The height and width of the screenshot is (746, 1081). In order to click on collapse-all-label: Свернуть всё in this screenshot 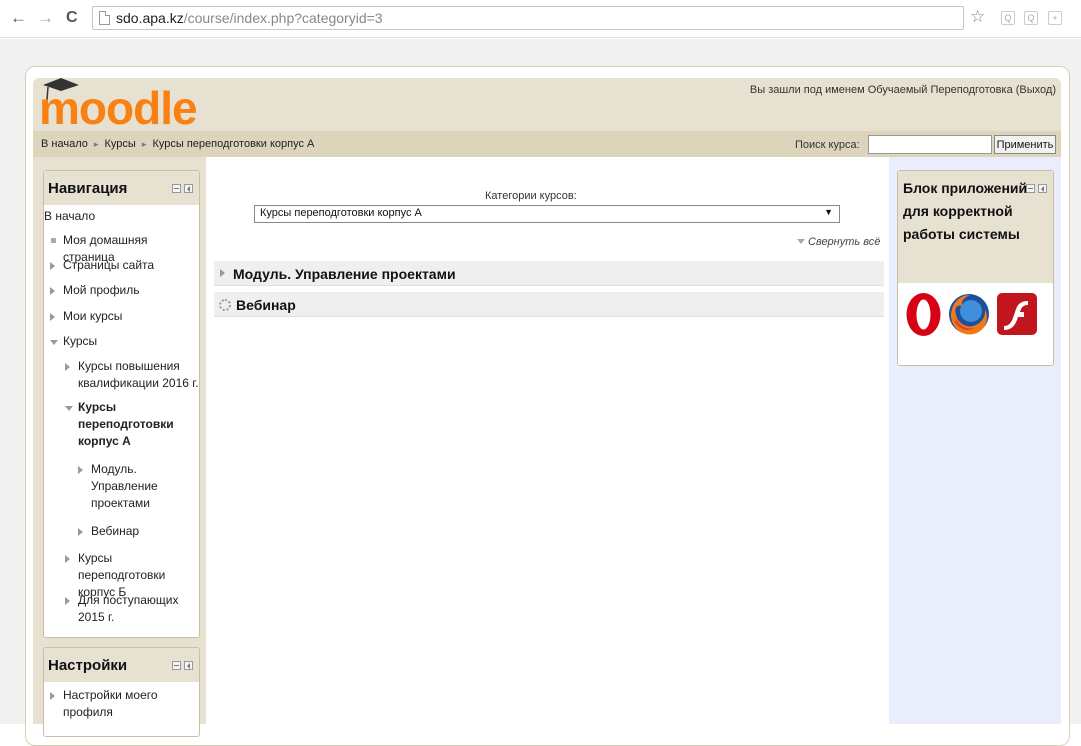, I will do `click(844, 242)`.